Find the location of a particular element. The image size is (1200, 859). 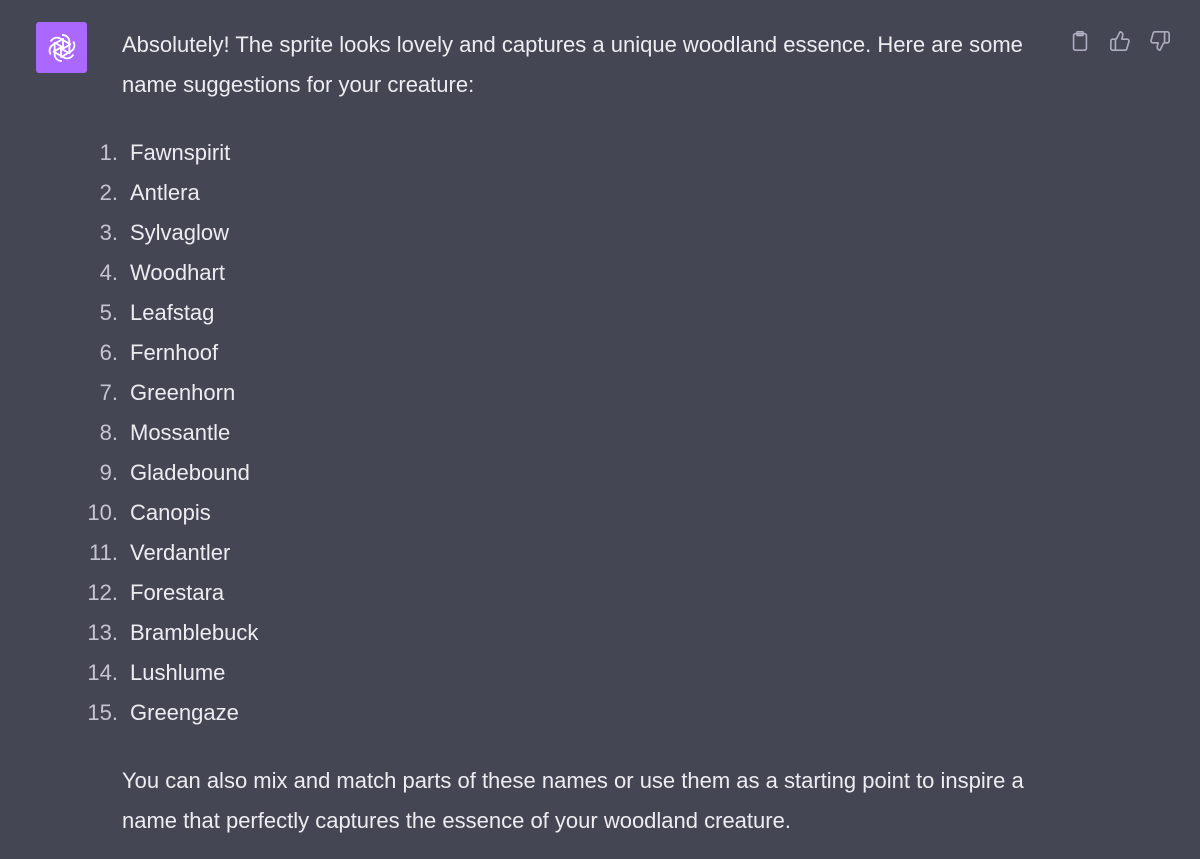

thumbs-down-button is located at coordinates (1160, 41).